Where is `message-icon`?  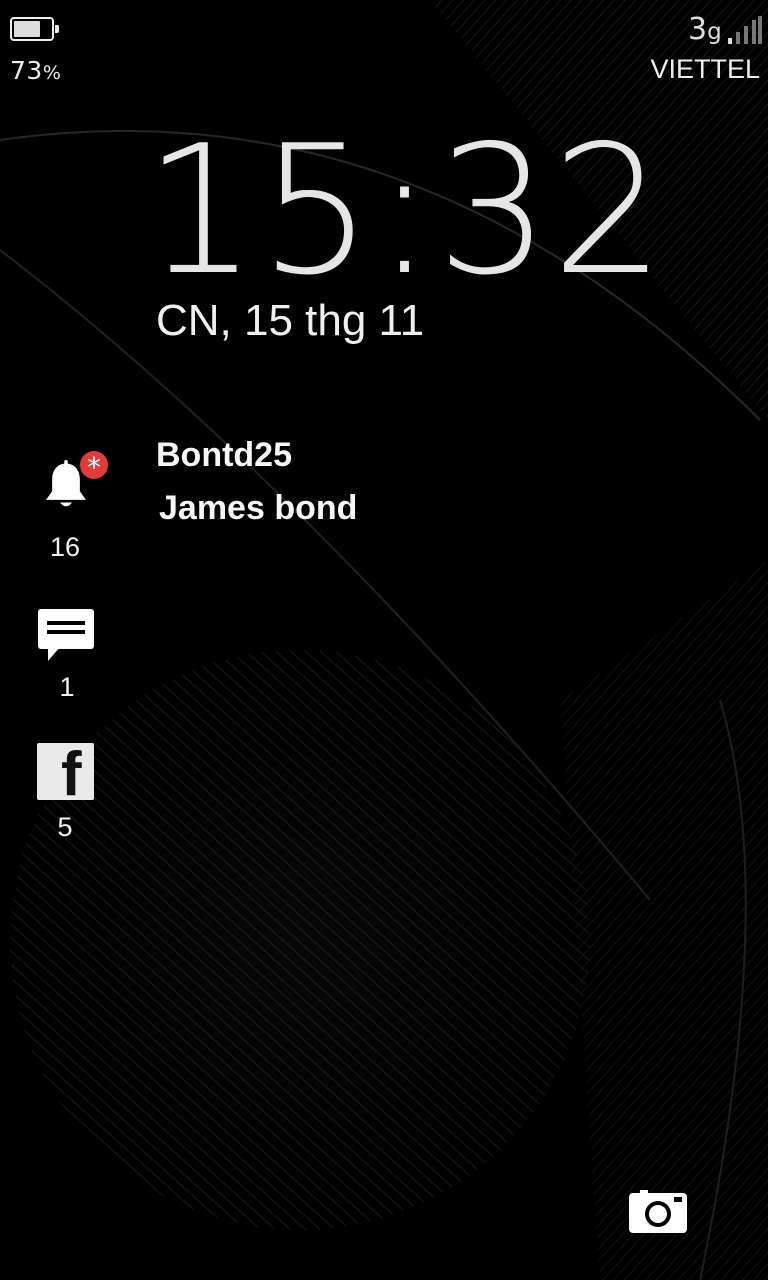
message-icon is located at coordinates (66, 635).